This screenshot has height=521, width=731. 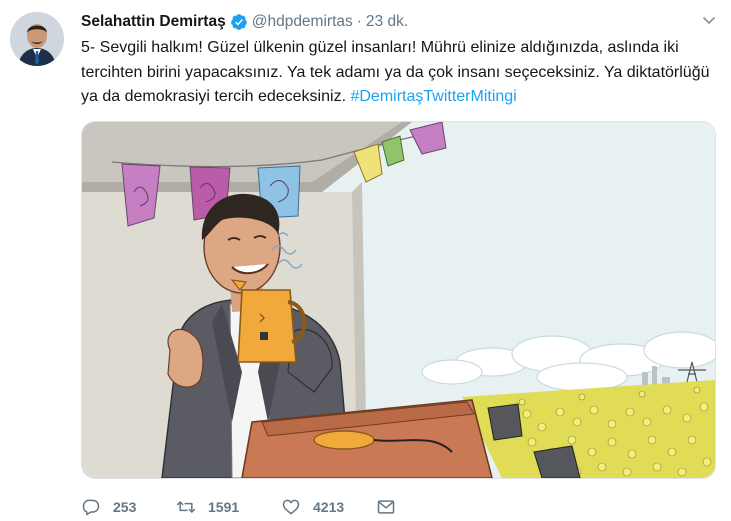 What do you see at coordinates (153, 22) in the screenshot?
I see `display-name: Selahattin Demirtaş` at bounding box center [153, 22].